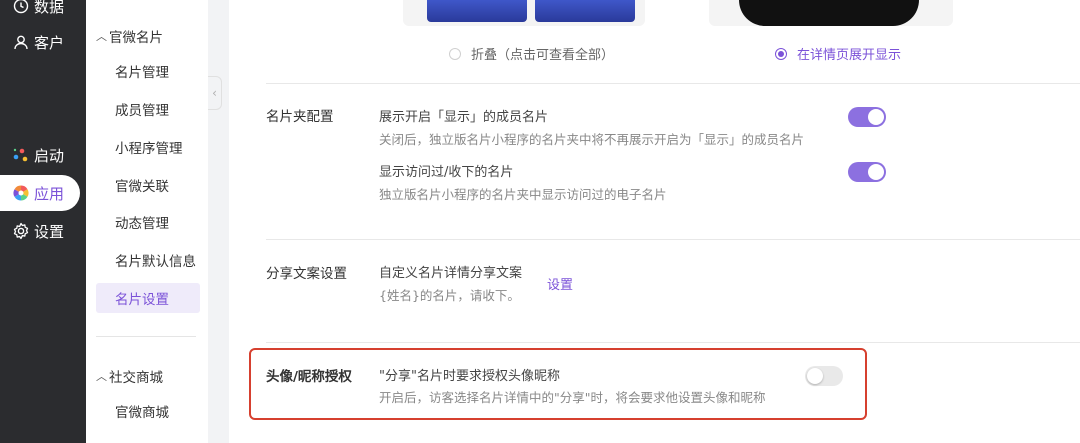  I want to click on submenu-item-feed-management: 动态管理, so click(148, 222).